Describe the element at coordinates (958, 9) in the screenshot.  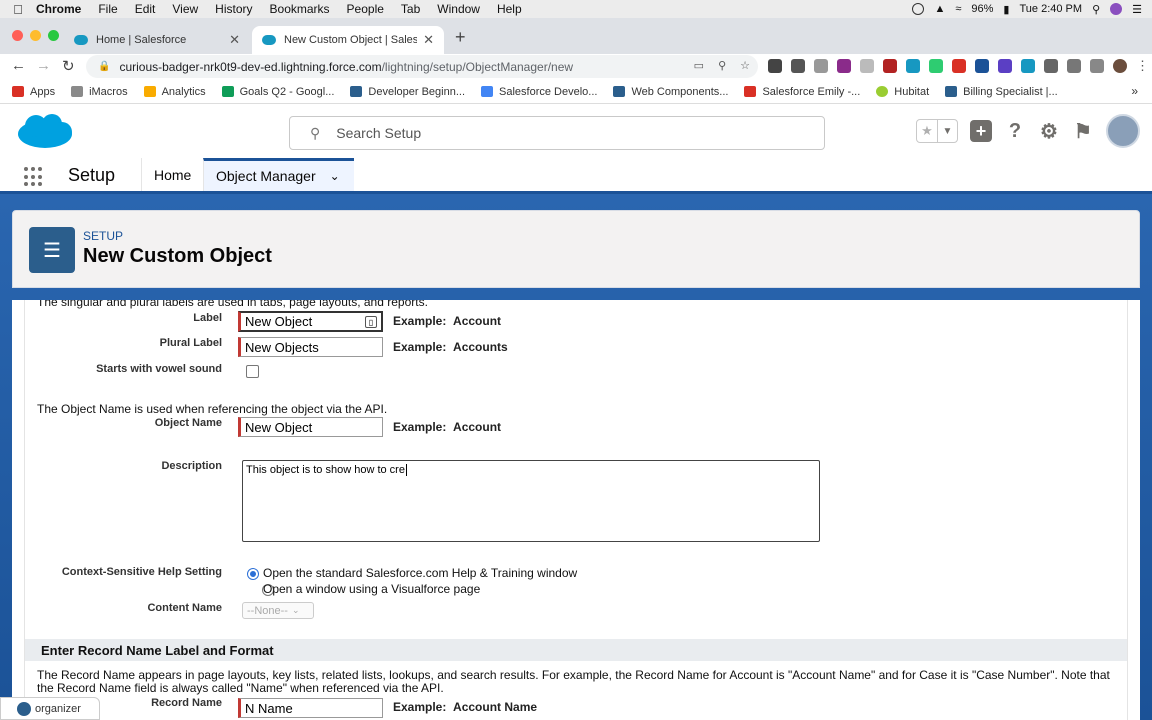
I see `wifi-icon: ≈` at that location.